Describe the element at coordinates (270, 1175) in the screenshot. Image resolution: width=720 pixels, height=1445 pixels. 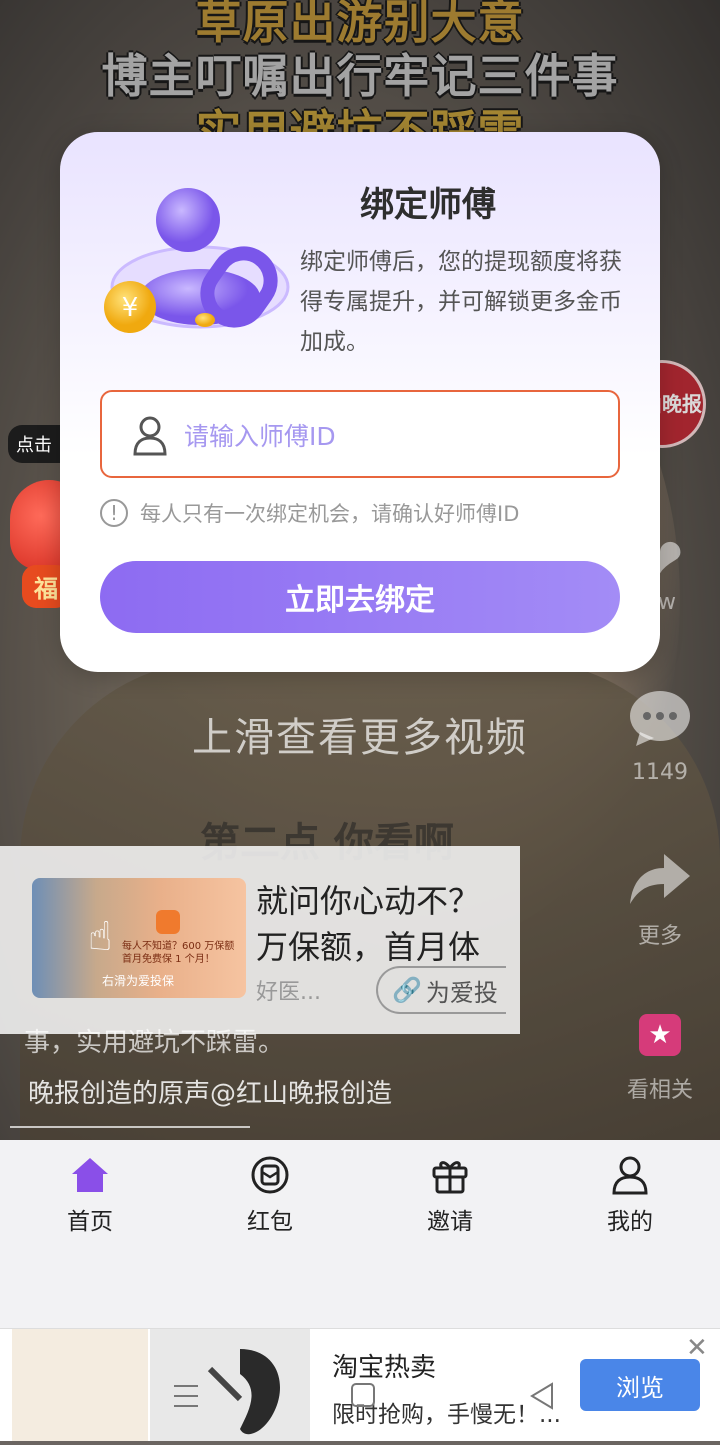
I see `red-envelope-icon` at that location.